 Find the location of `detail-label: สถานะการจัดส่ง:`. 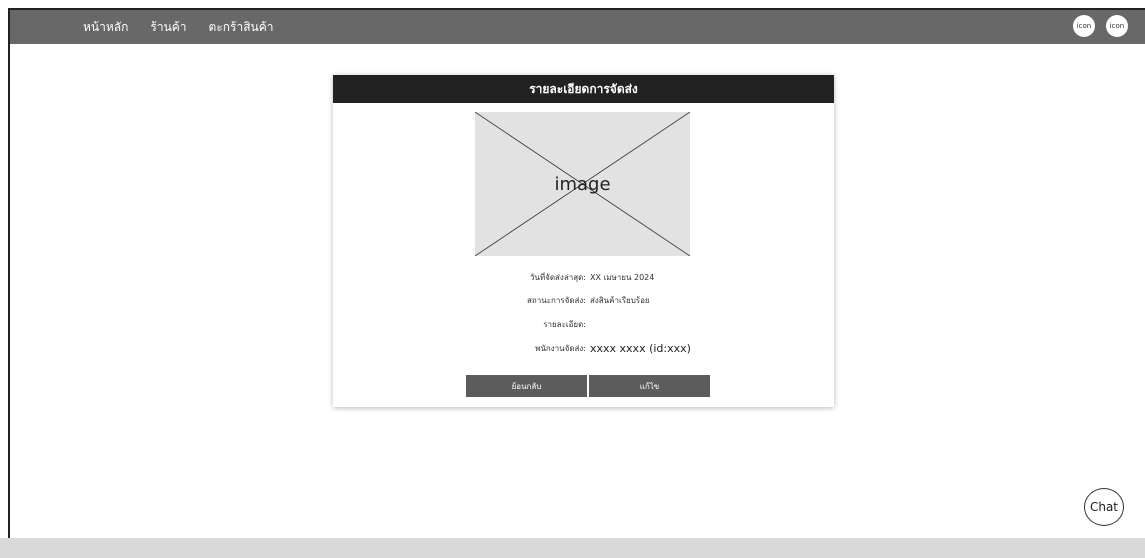

detail-label: สถานะการจัดส่ง: is located at coordinates (556, 300).